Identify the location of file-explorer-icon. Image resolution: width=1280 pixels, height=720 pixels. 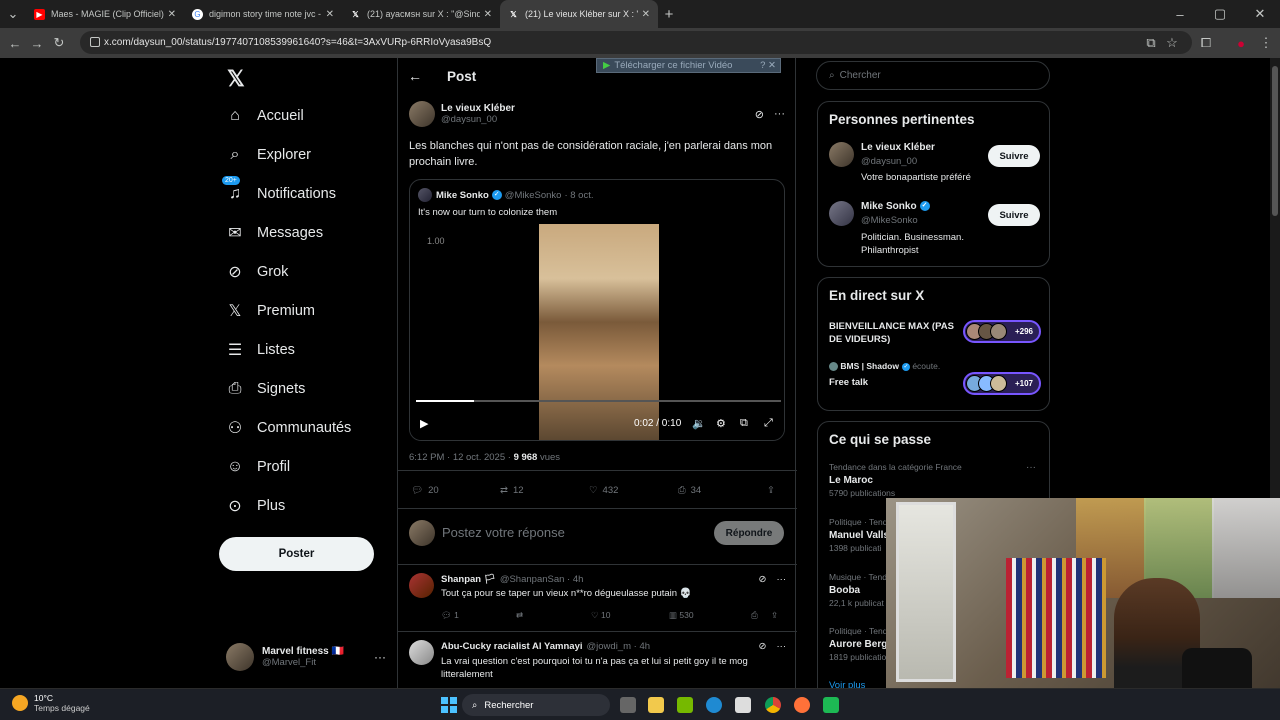
(656, 705).